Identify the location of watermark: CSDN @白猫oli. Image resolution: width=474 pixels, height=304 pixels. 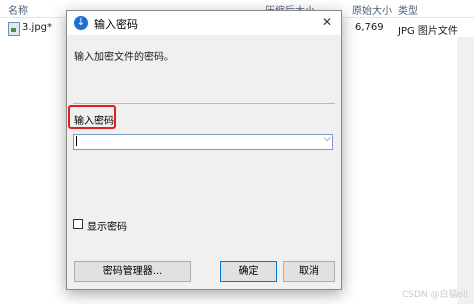
(434, 295).